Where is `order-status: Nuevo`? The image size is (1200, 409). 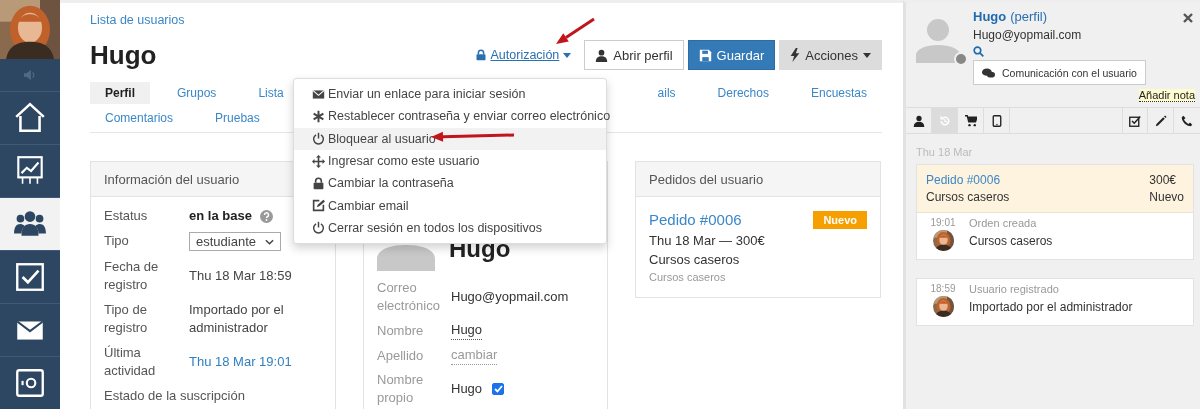
order-status: Nuevo is located at coordinates (1166, 197).